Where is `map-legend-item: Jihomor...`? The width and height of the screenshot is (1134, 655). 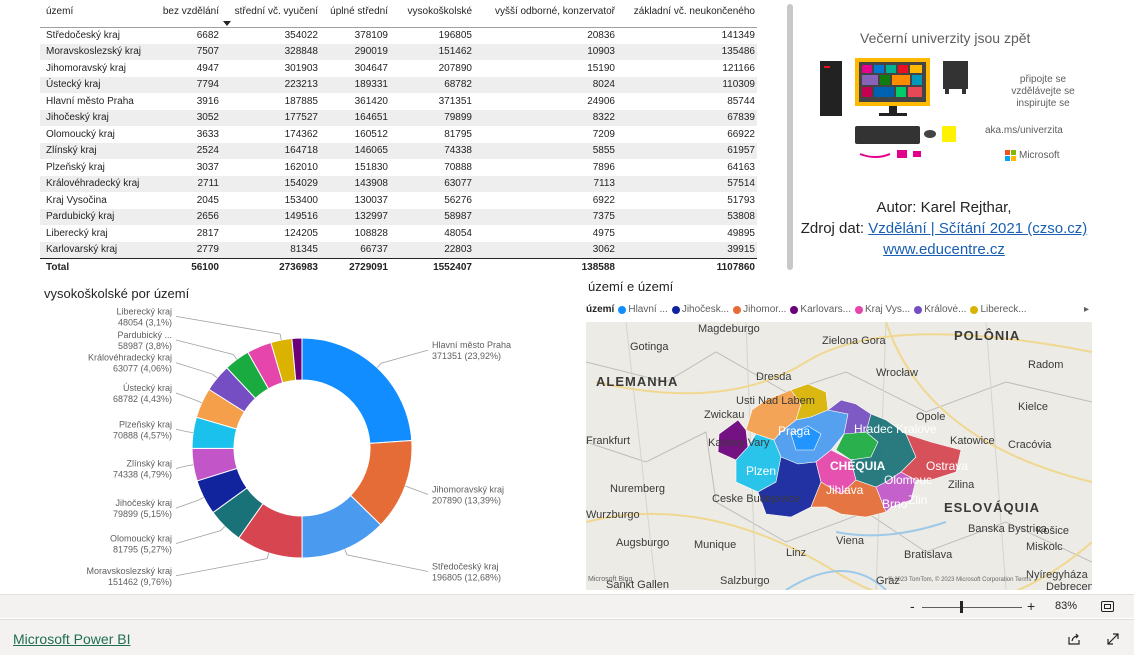
map-legend-item: Jihomor... is located at coordinates (759, 309).